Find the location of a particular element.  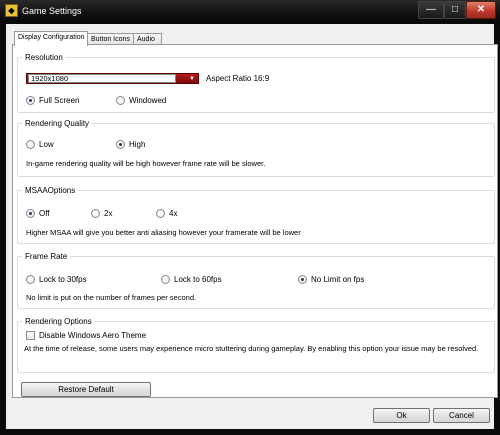

msaa-2x-label: 2x is located at coordinates (108, 214).